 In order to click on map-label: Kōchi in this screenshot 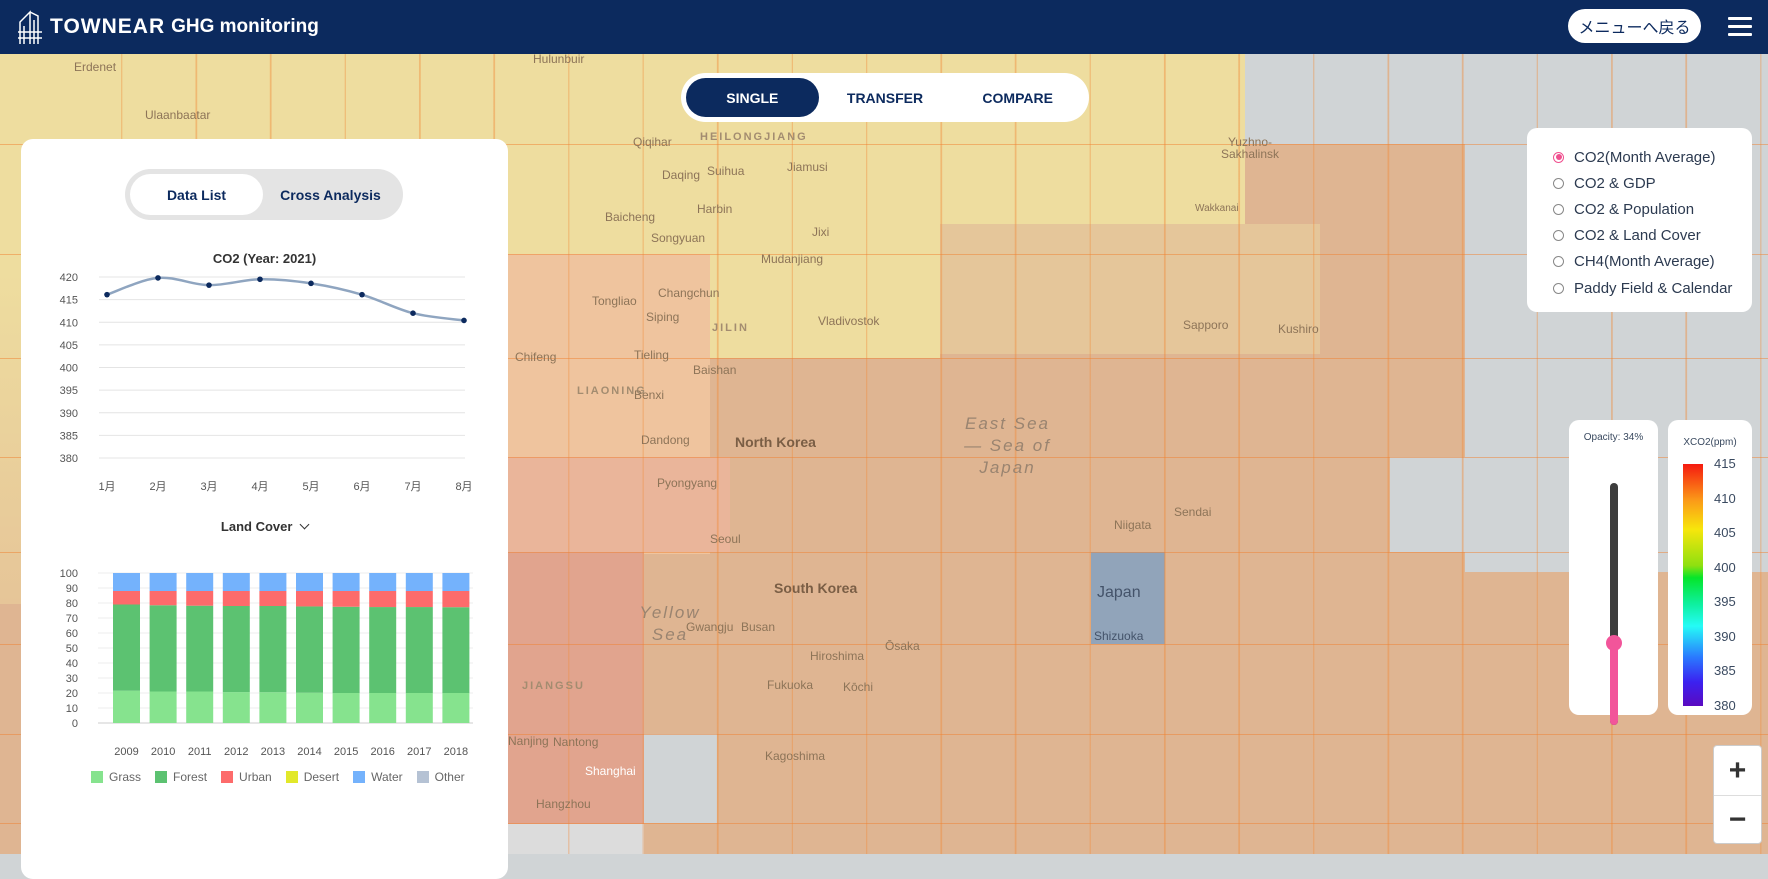, I will do `click(858, 687)`.